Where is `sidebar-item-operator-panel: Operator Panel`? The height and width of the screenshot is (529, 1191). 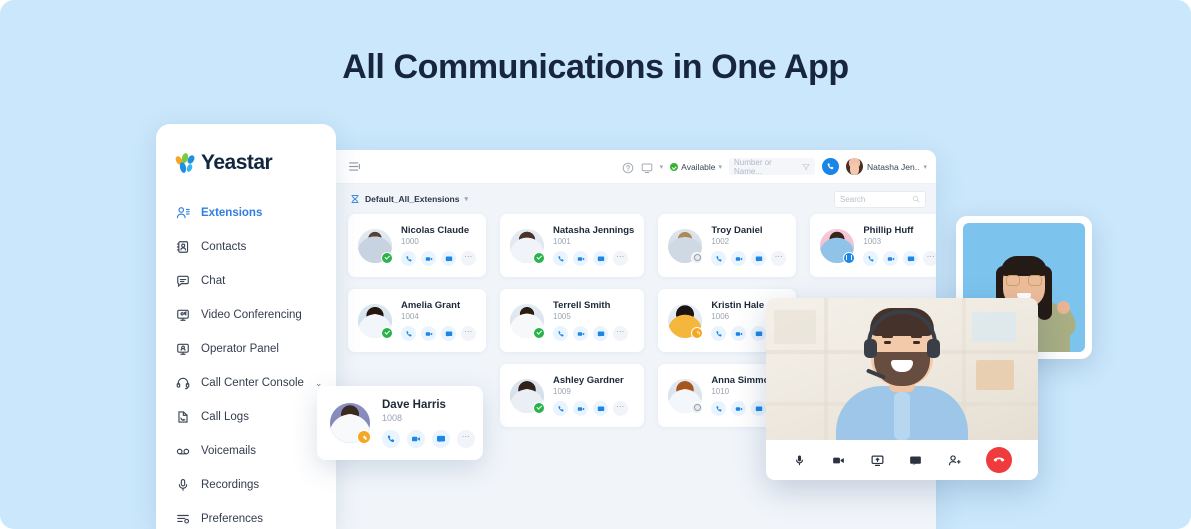
sidebar-item-operator-panel: Operator Panel is located at coordinates (246, 349).